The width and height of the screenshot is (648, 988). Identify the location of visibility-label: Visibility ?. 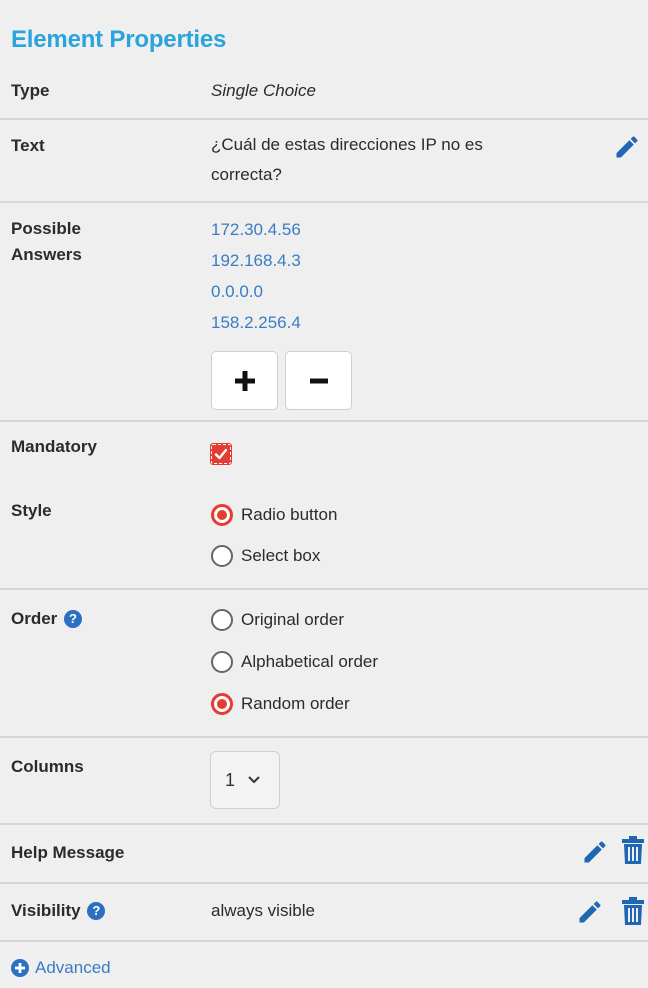
(58, 911).